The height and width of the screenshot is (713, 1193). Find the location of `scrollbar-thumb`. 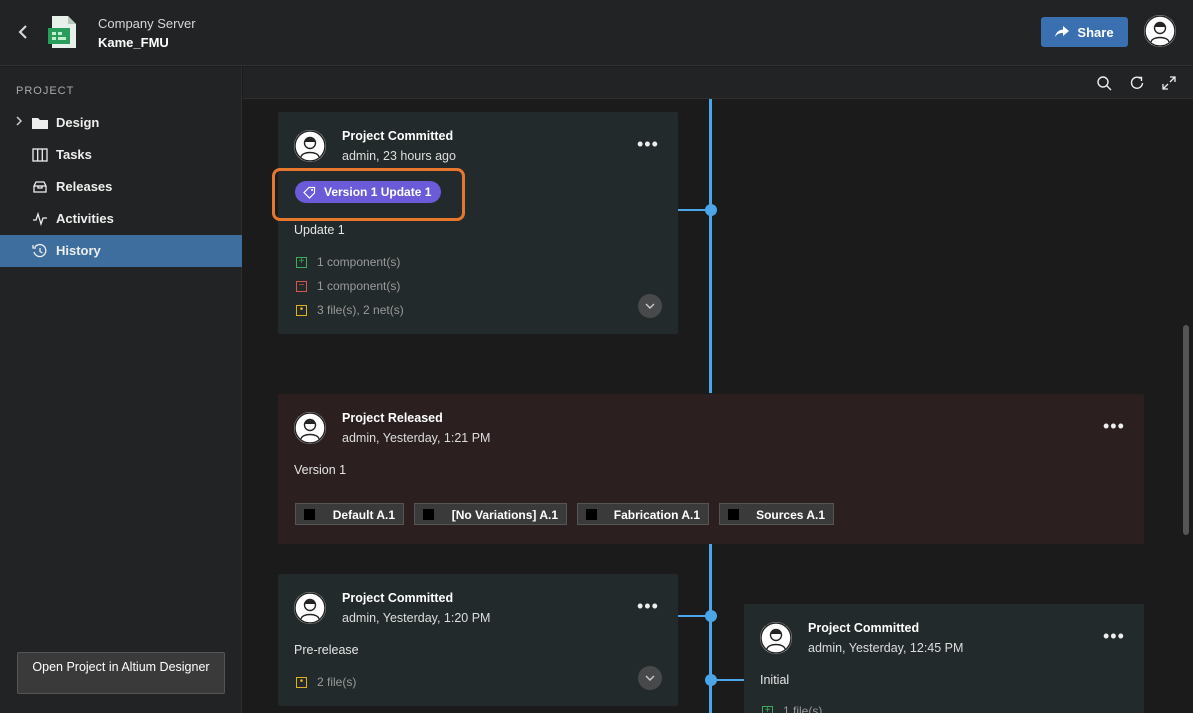

scrollbar-thumb is located at coordinates (1186, 430).